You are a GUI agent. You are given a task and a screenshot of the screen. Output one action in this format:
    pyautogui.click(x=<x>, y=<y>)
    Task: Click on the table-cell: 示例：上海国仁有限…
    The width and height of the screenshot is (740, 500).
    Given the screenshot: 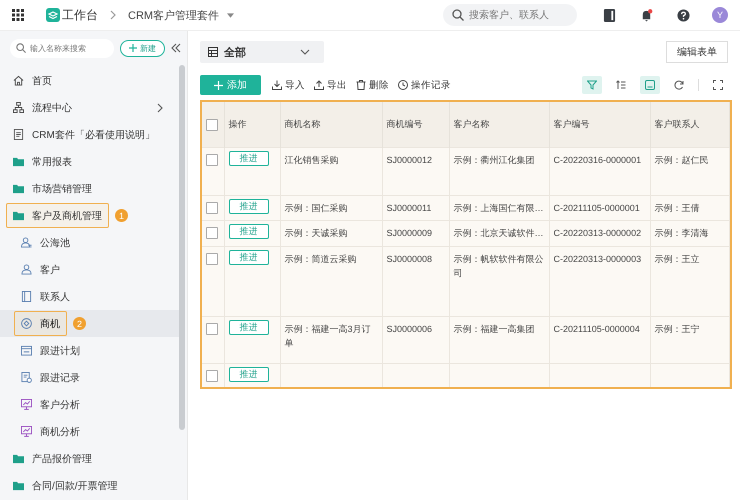 What is the action you would take?
    pyautogui.click(x=499, y=208)
    